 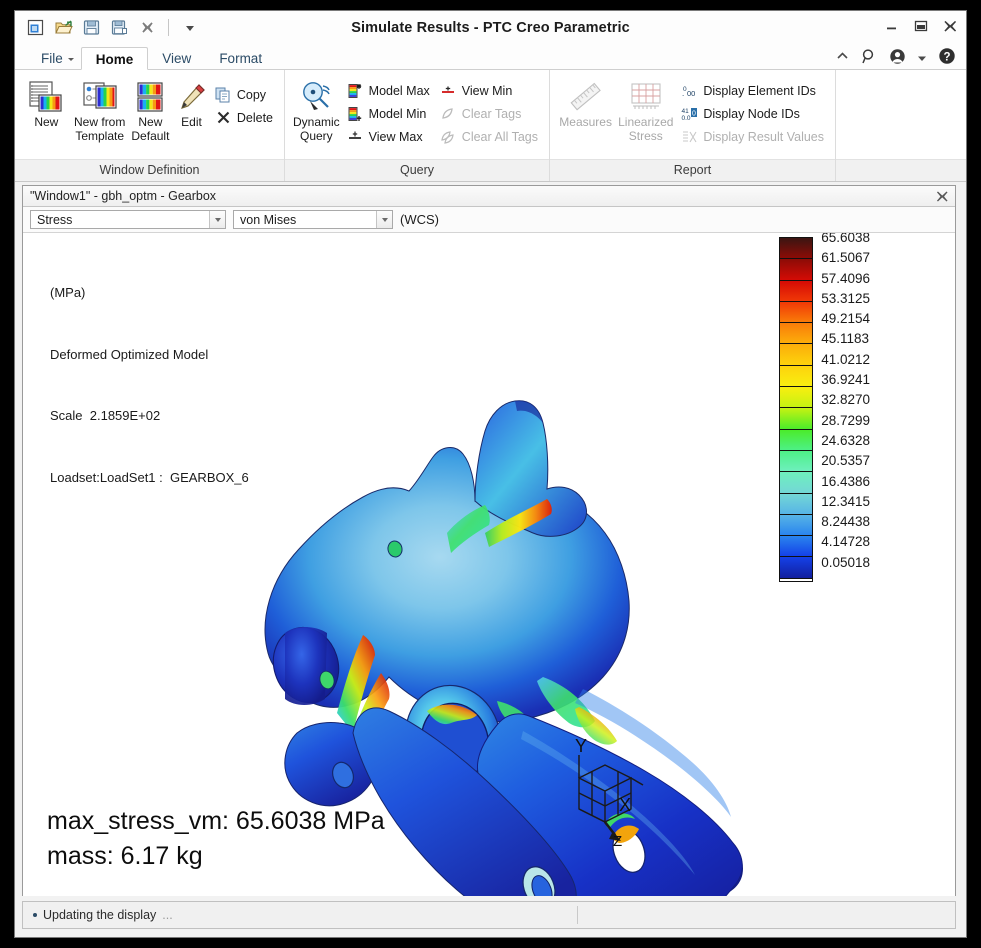 What do you see at coordinates (150, 129) in the screenshot?
I see `new-default-button-label: New Default` at bounding box center [150, 129].